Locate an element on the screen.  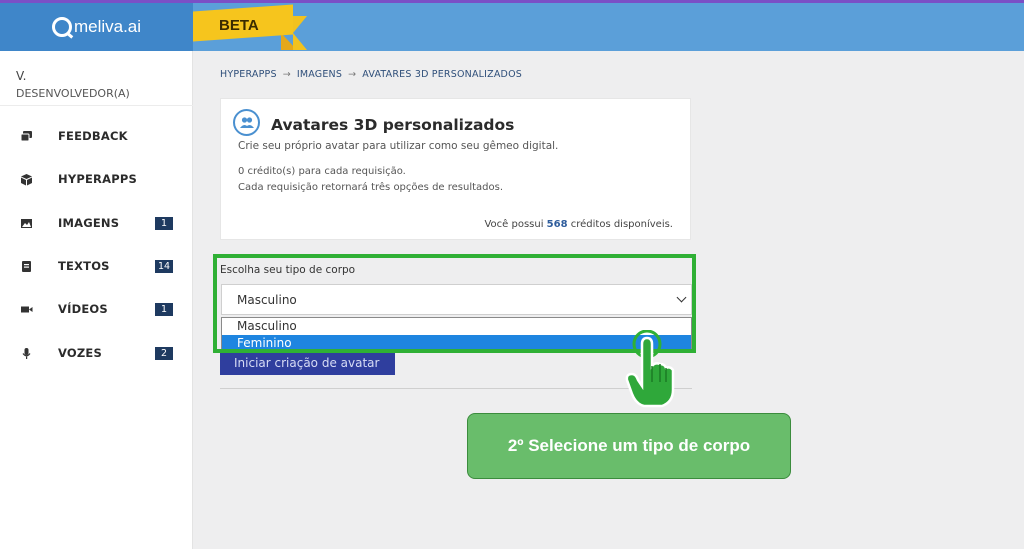
beta-label: BETA is located at coordinates (239, 25).